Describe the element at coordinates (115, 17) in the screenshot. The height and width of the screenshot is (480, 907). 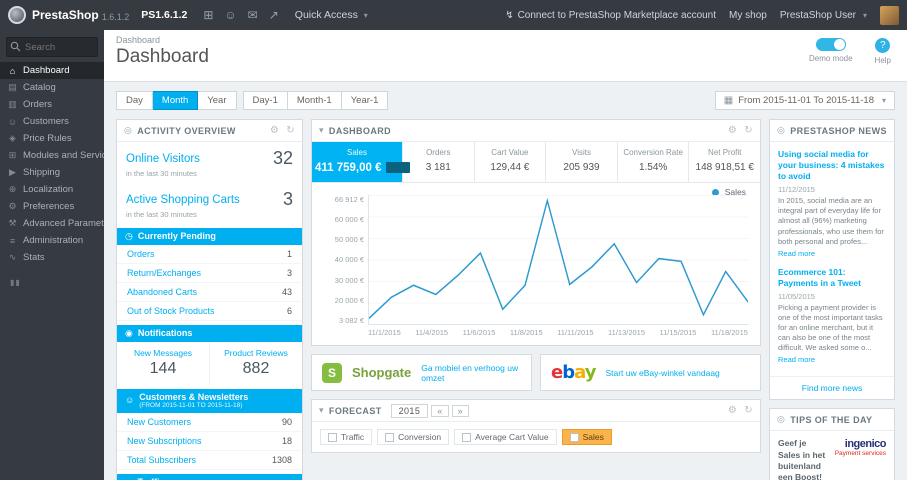
I see `brand-version: 1.6.1.2` at that location.